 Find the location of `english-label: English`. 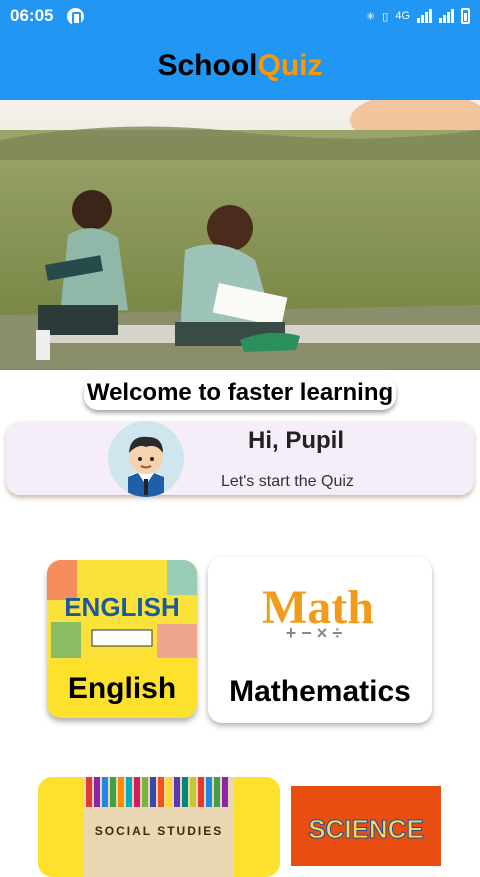

english-label: English is located at coordinates (122, 688).